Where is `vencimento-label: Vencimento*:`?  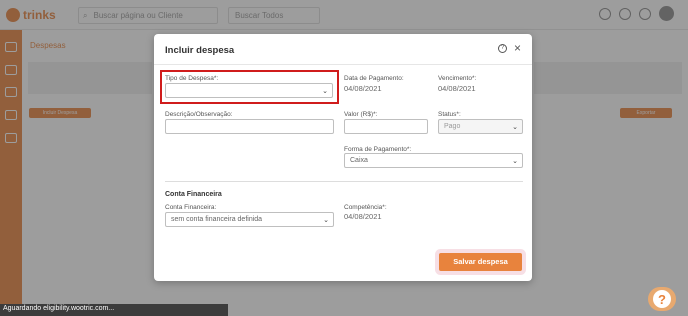
vencimento-label: Vencimento*: is located at coordinates (457, 78).